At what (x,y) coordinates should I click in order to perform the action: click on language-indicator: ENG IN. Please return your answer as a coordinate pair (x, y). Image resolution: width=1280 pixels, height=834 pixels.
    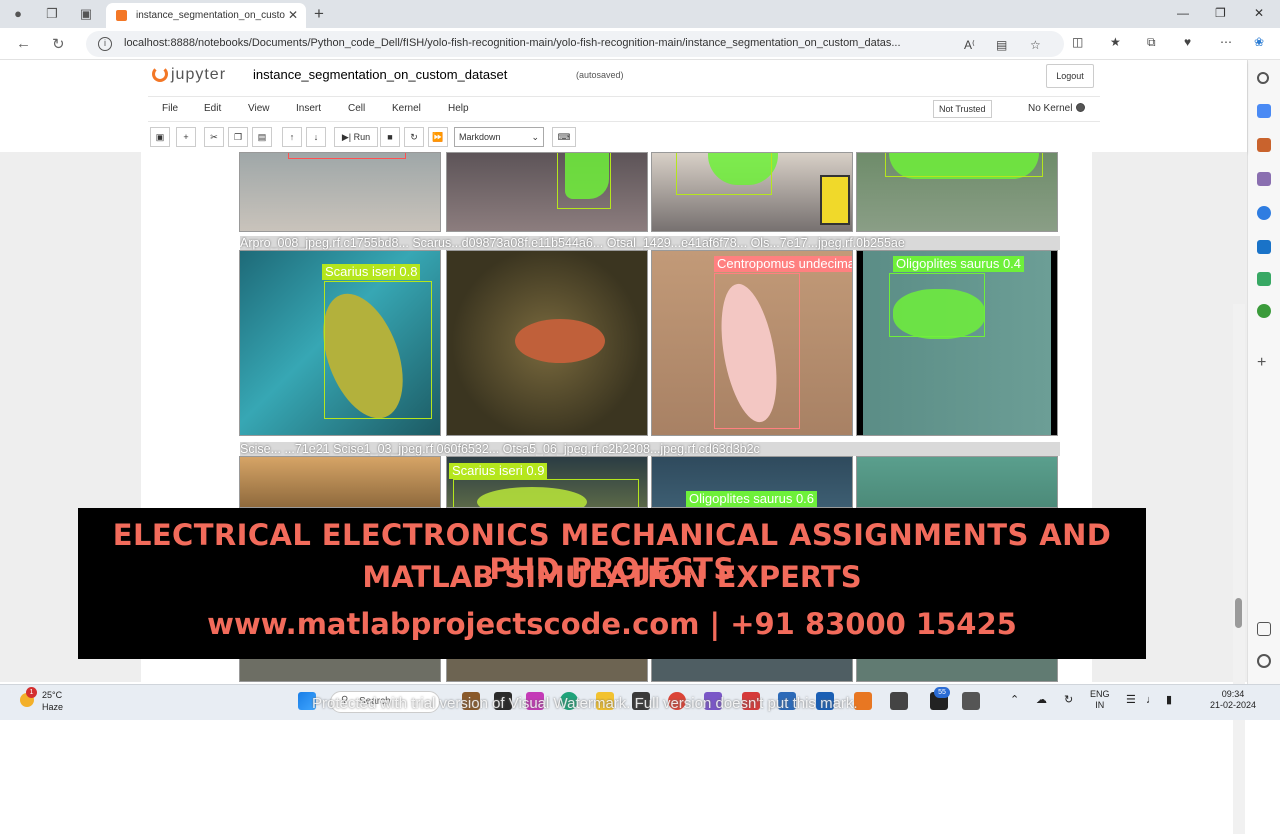
    Looking at the image, I should click on (1100, 700).